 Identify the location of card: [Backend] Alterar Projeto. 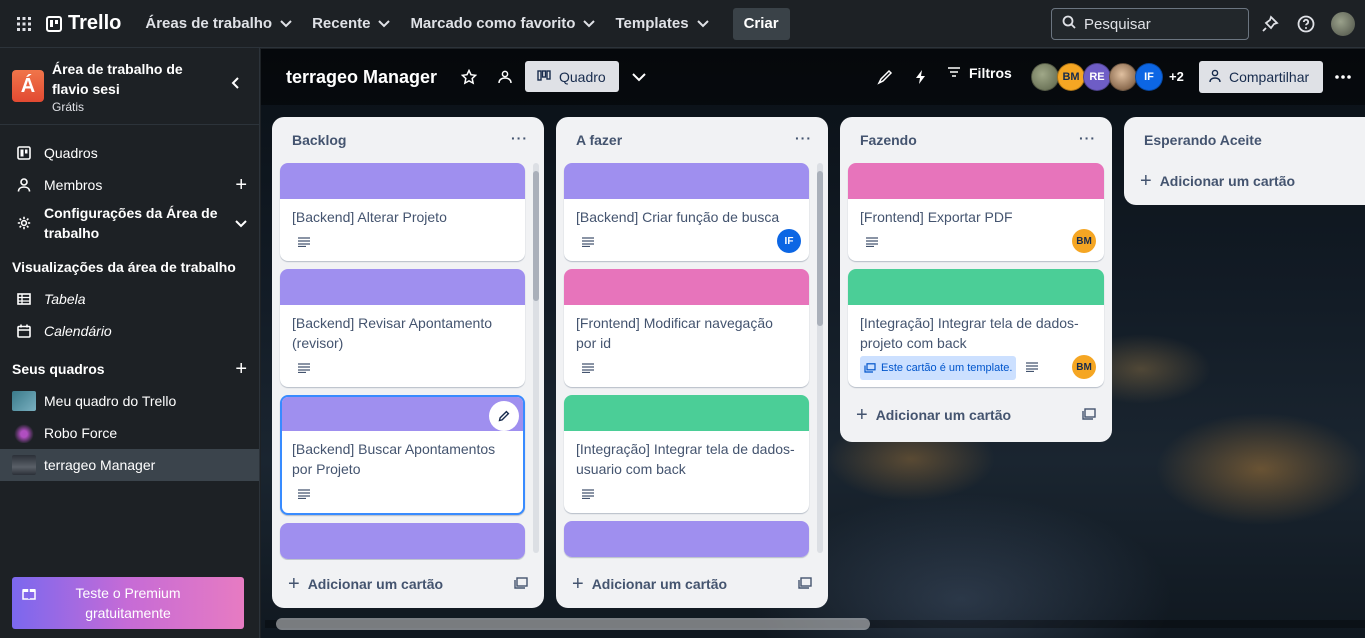
(402, 212).